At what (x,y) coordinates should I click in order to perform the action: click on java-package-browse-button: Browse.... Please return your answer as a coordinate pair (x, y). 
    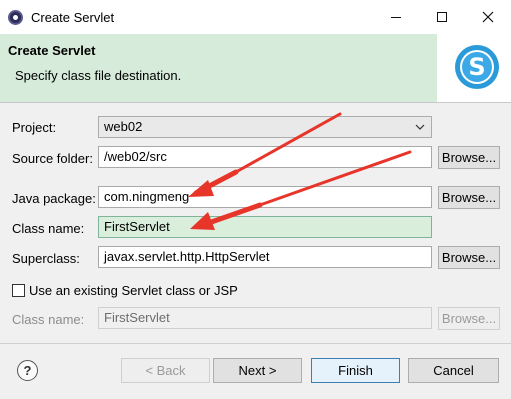
    Looking at the image, I should click on (469, 197).